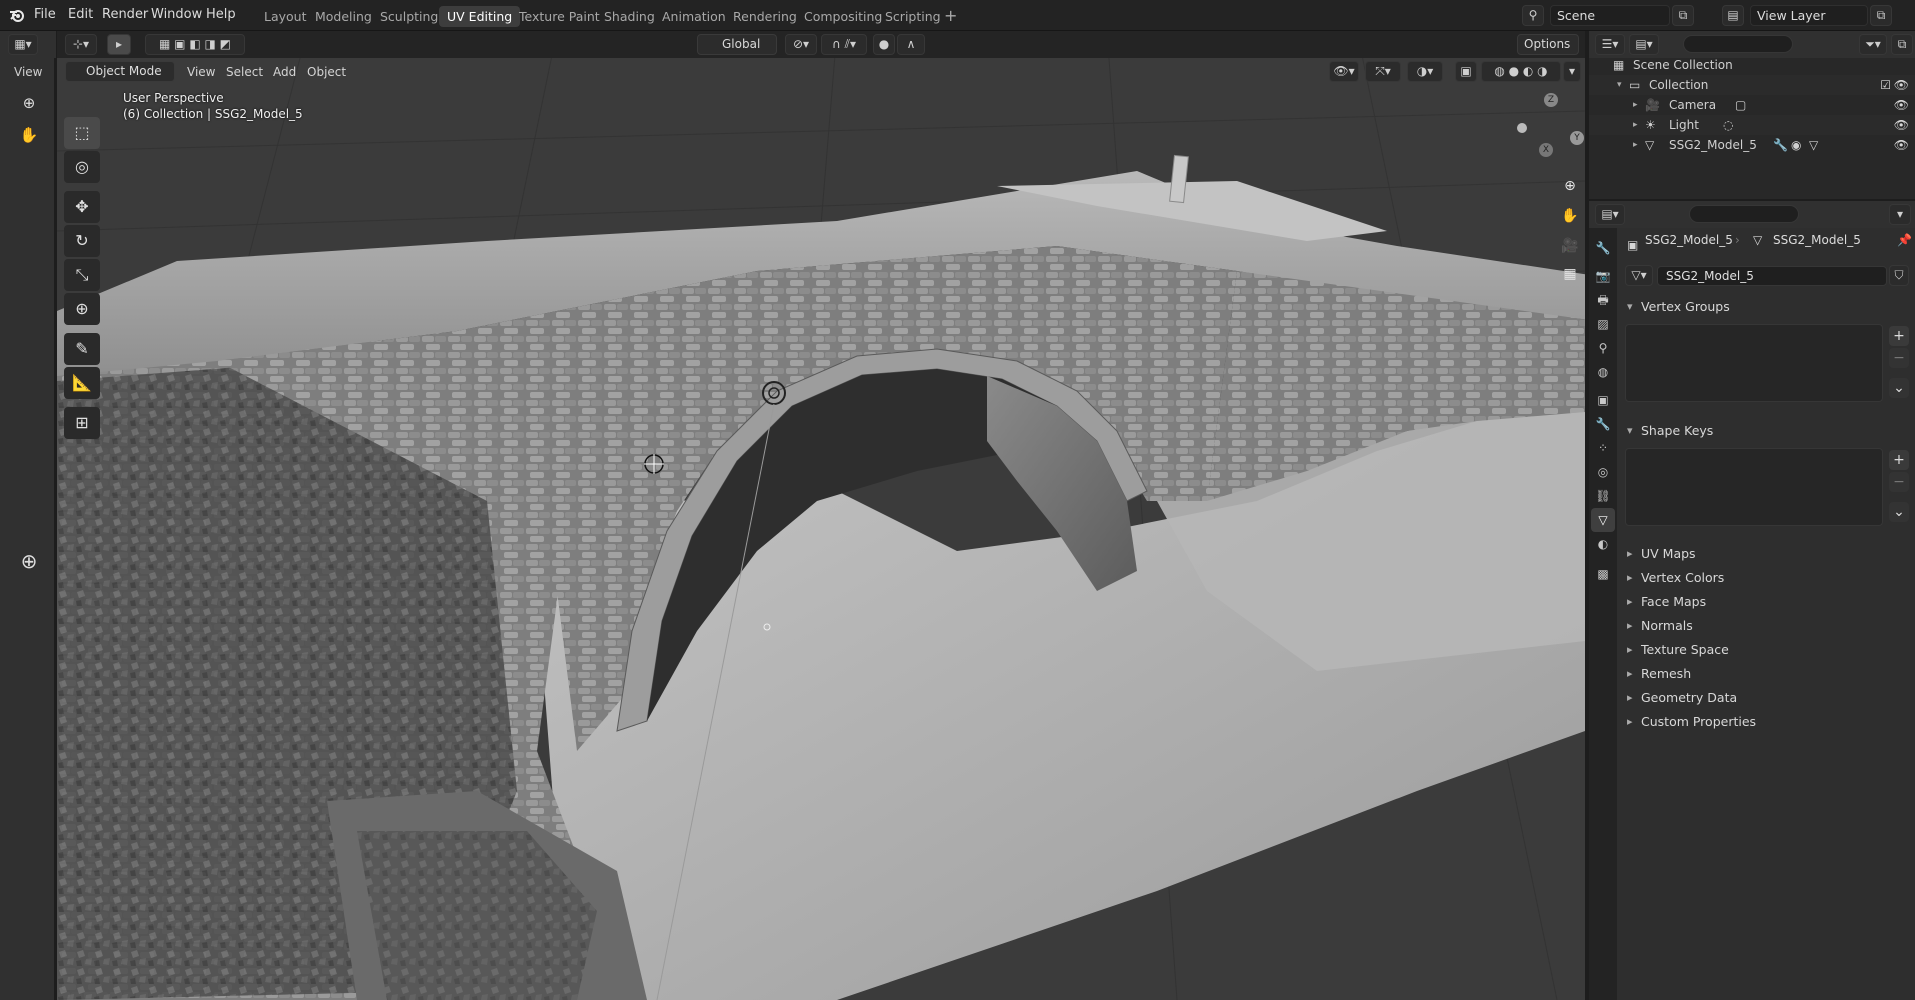 Image resolution: width=1915 pixels, height=1000 pixels. What do you see at coordinates (409, 16) in the screenshot?
I see `tab-sculpting: Sculpting` at bounding box center [409, 16].